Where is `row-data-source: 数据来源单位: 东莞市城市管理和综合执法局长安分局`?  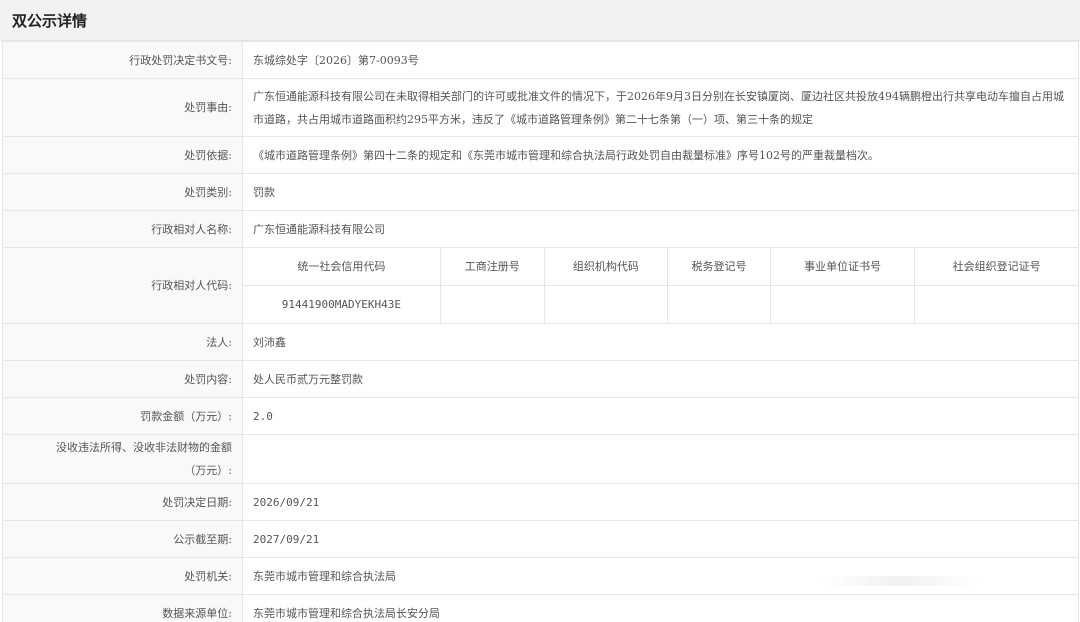
row-data-source: 数据来源单位: 东莞市城市管理和综合执法局长安分局 is located at coordinates (540, 608).